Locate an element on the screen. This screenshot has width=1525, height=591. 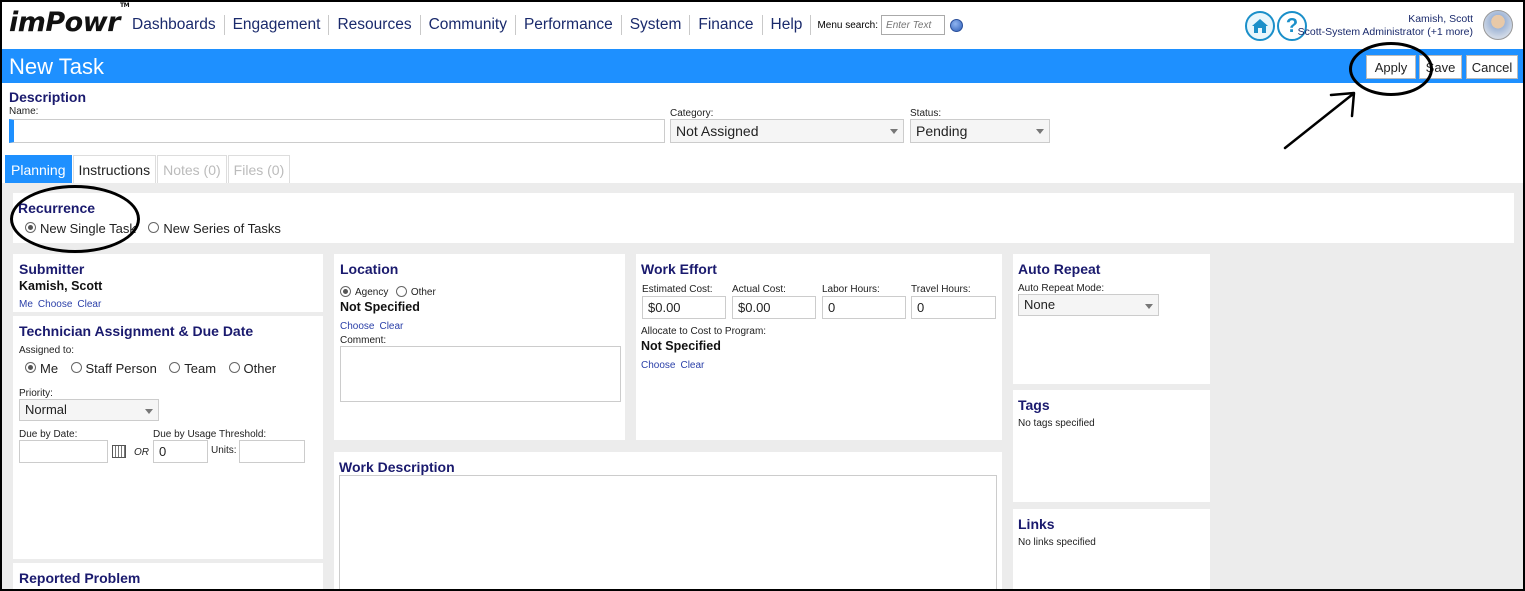
submitter-links: Me Choose Clear is located at coordinates (62, 303).